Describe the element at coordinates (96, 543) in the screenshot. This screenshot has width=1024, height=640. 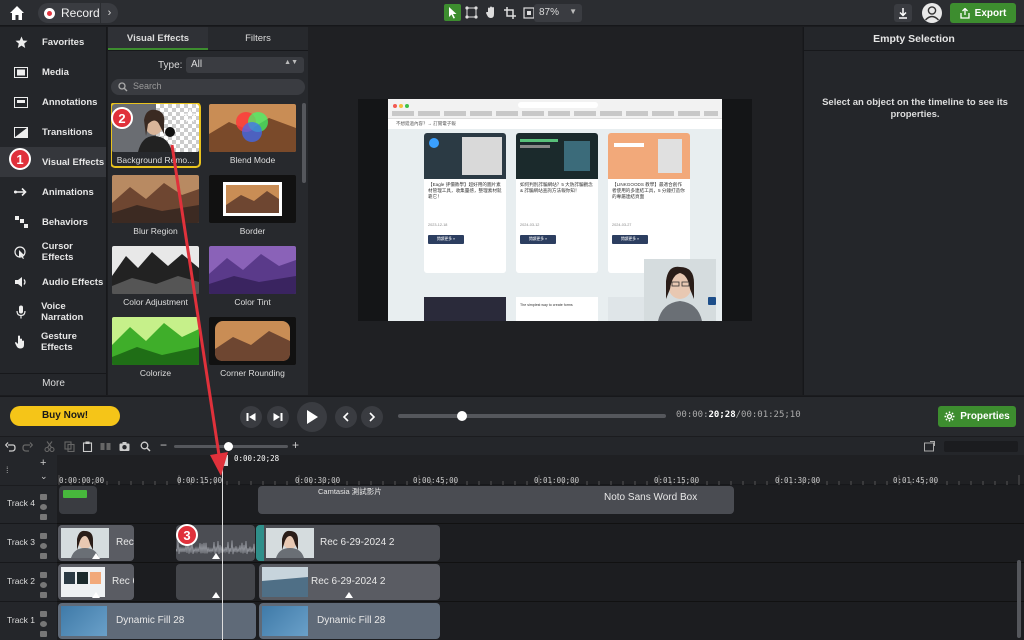
I see `media-clip: Rec` at that location.